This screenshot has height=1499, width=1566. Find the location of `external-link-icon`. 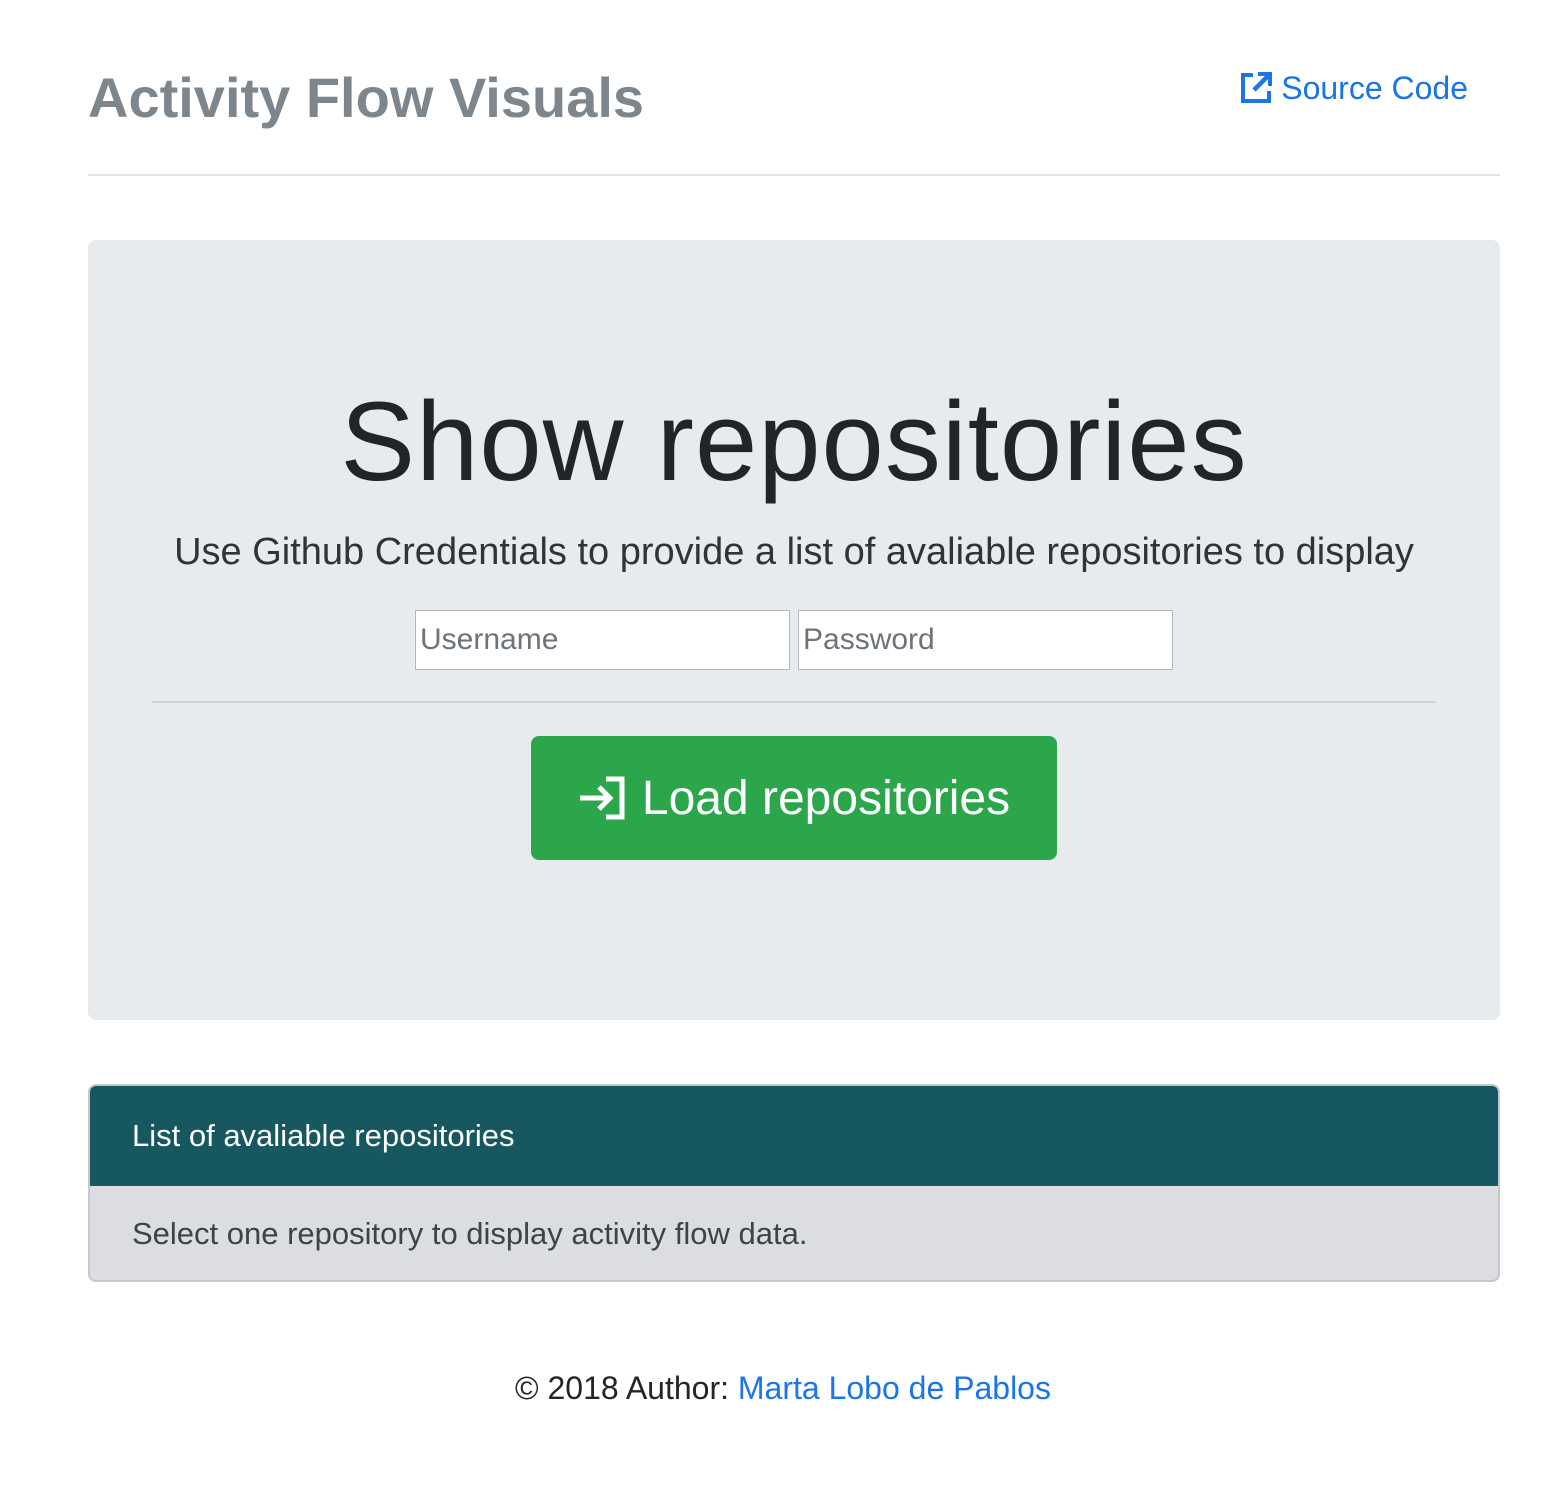

external-link-icon is located at coordinates (1256, 88).